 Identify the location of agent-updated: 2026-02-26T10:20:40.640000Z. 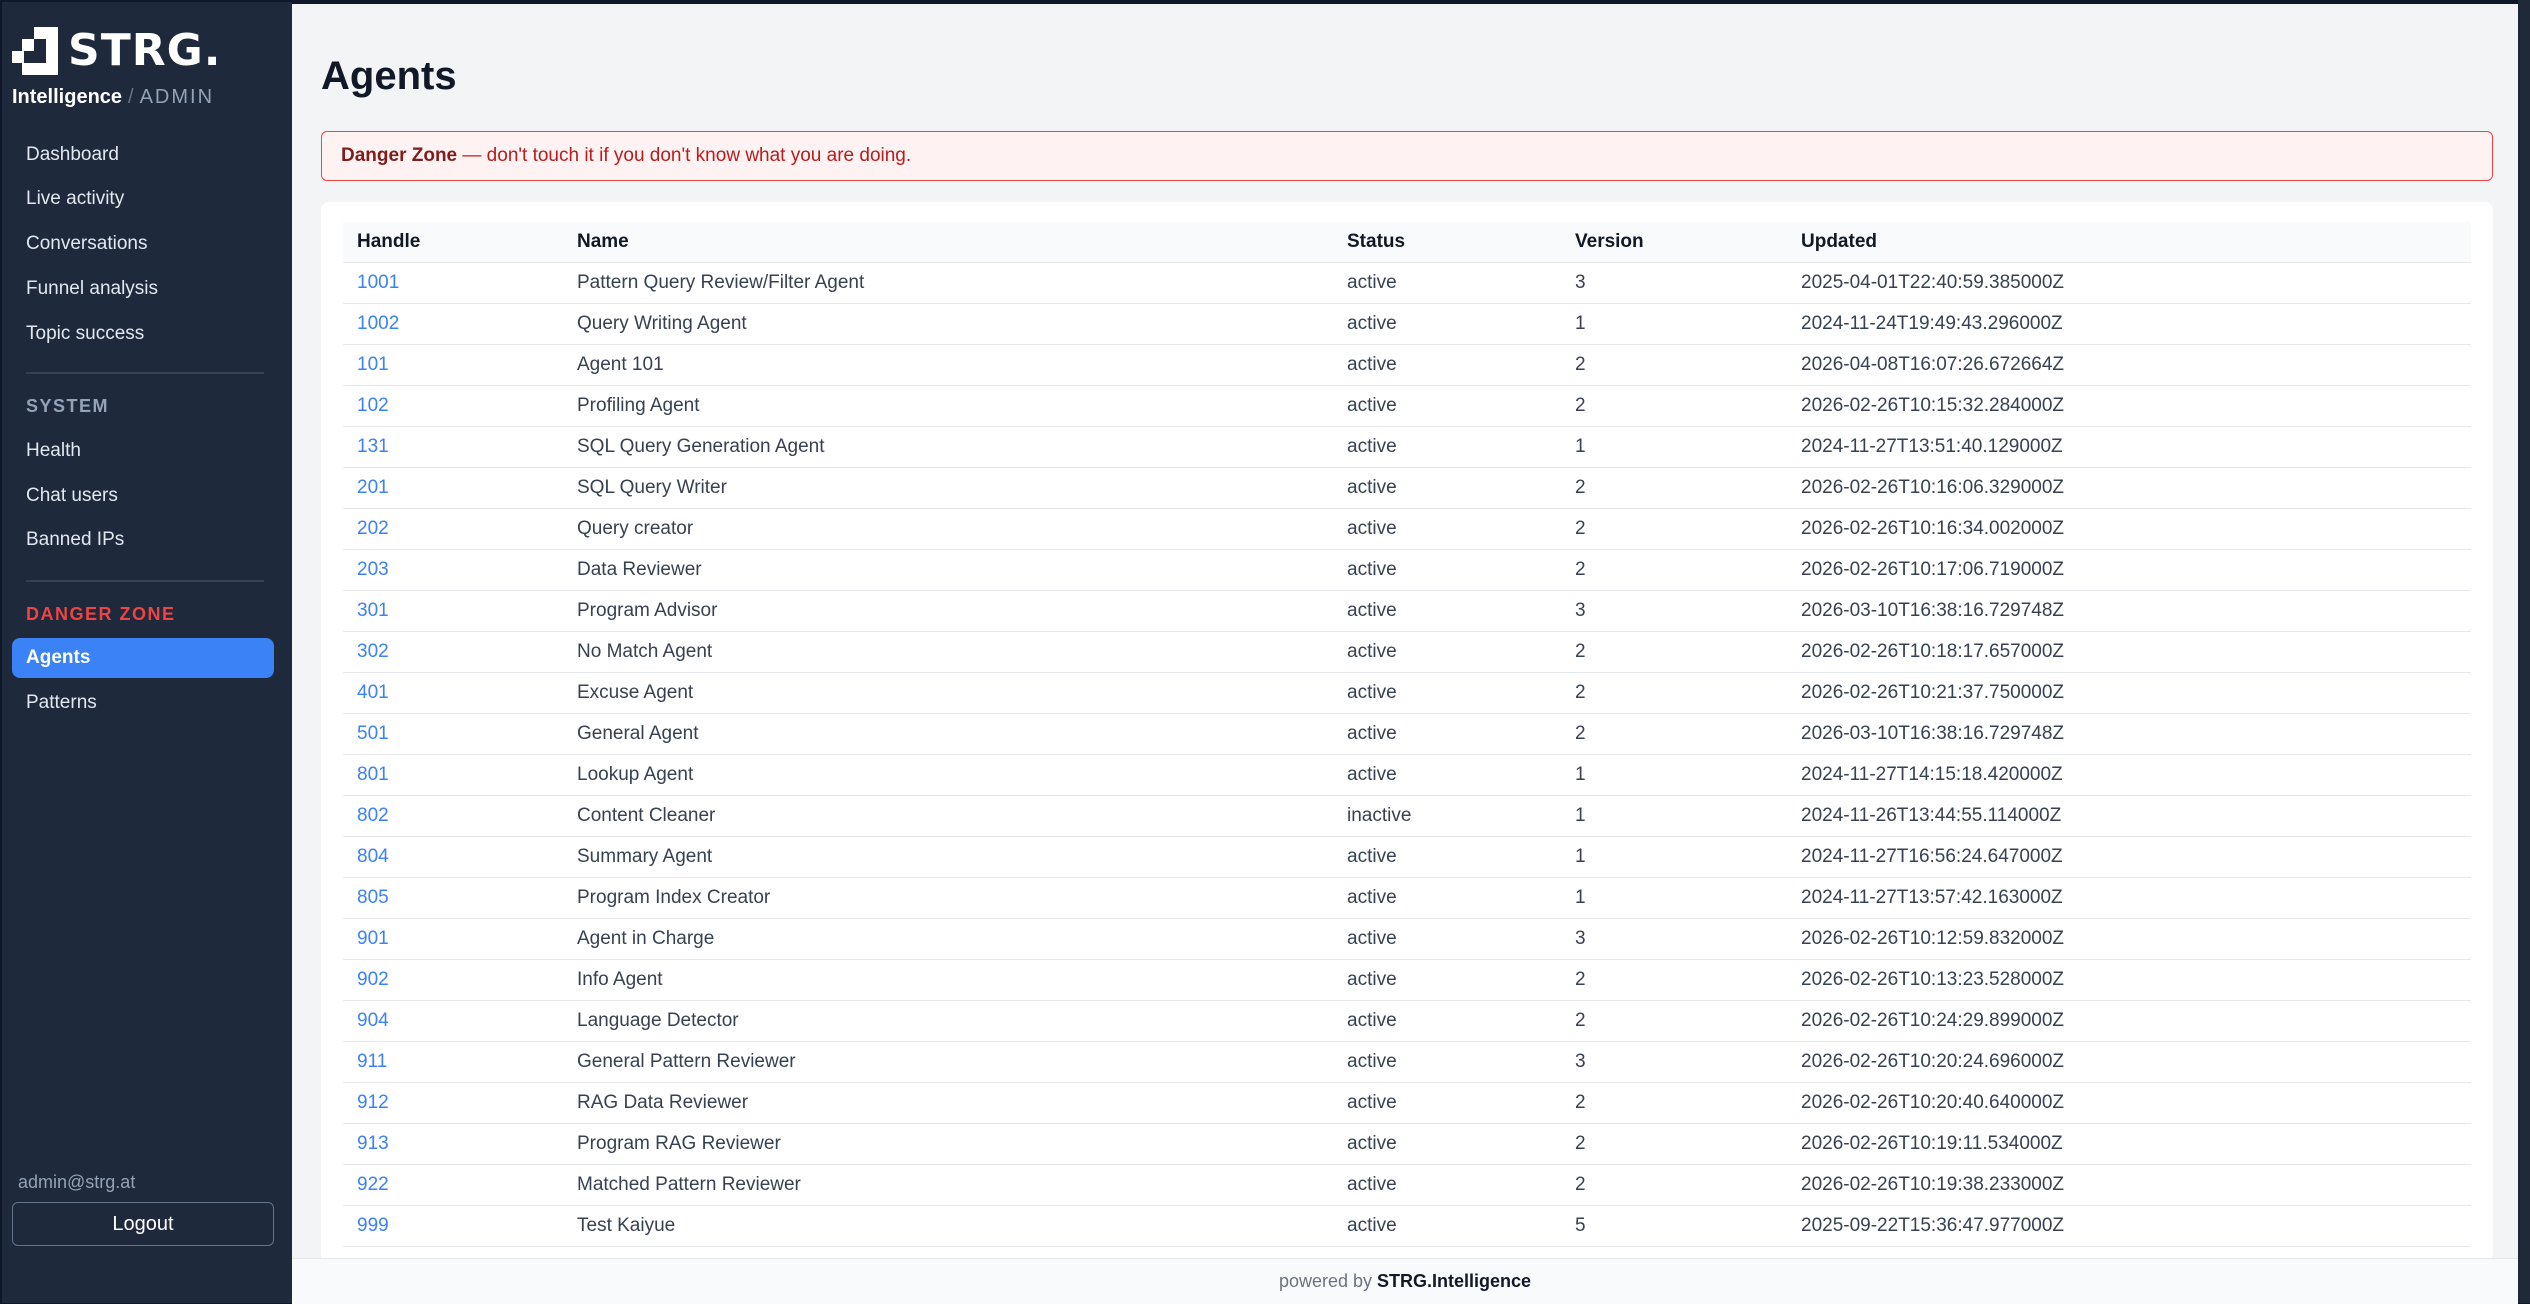
(1933, 1102).